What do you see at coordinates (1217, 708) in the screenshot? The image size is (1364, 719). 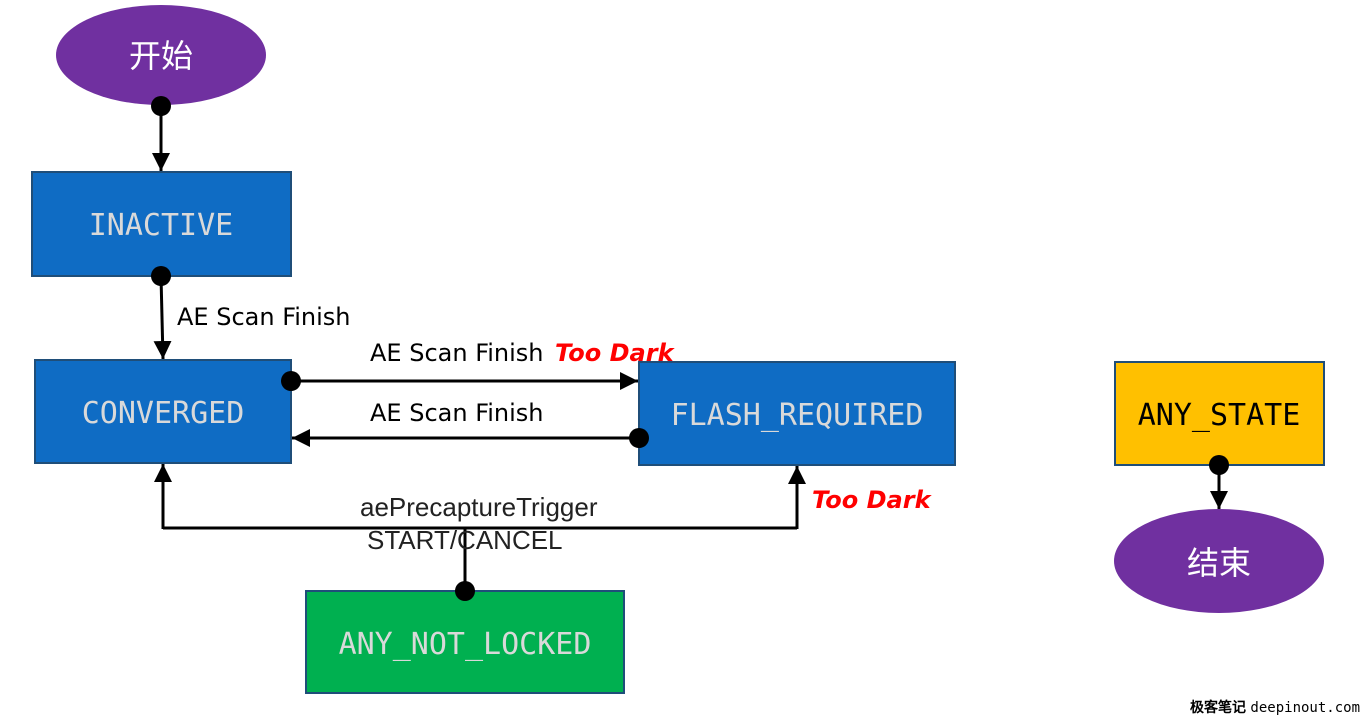 I see `watermark-cn: 极客笔记` at bounding box center [1217, 708].